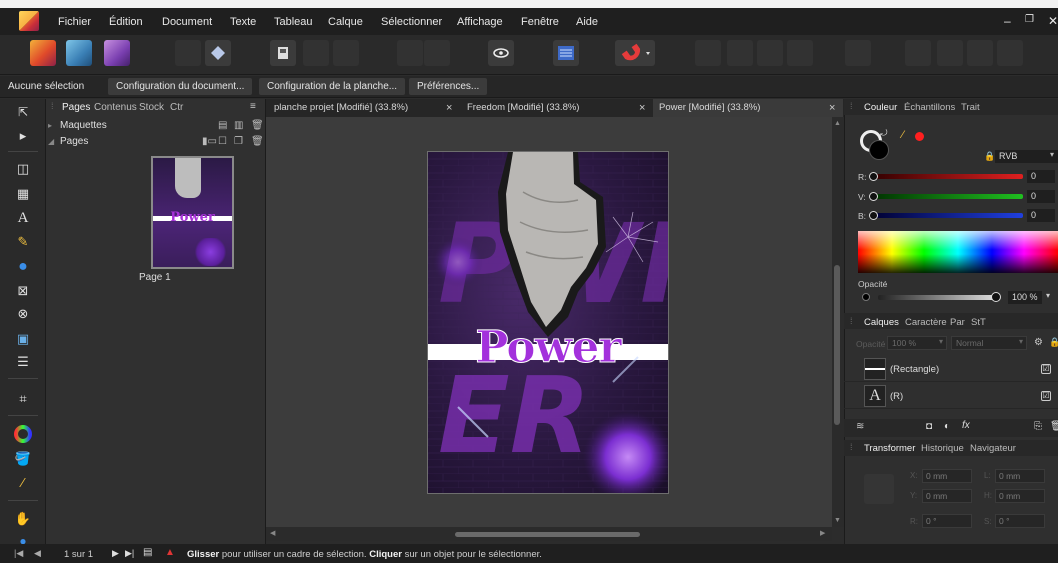  Describe the element at coordinates (126, 22) in the screenshot. I see `menu-edition: Édition` at that location.